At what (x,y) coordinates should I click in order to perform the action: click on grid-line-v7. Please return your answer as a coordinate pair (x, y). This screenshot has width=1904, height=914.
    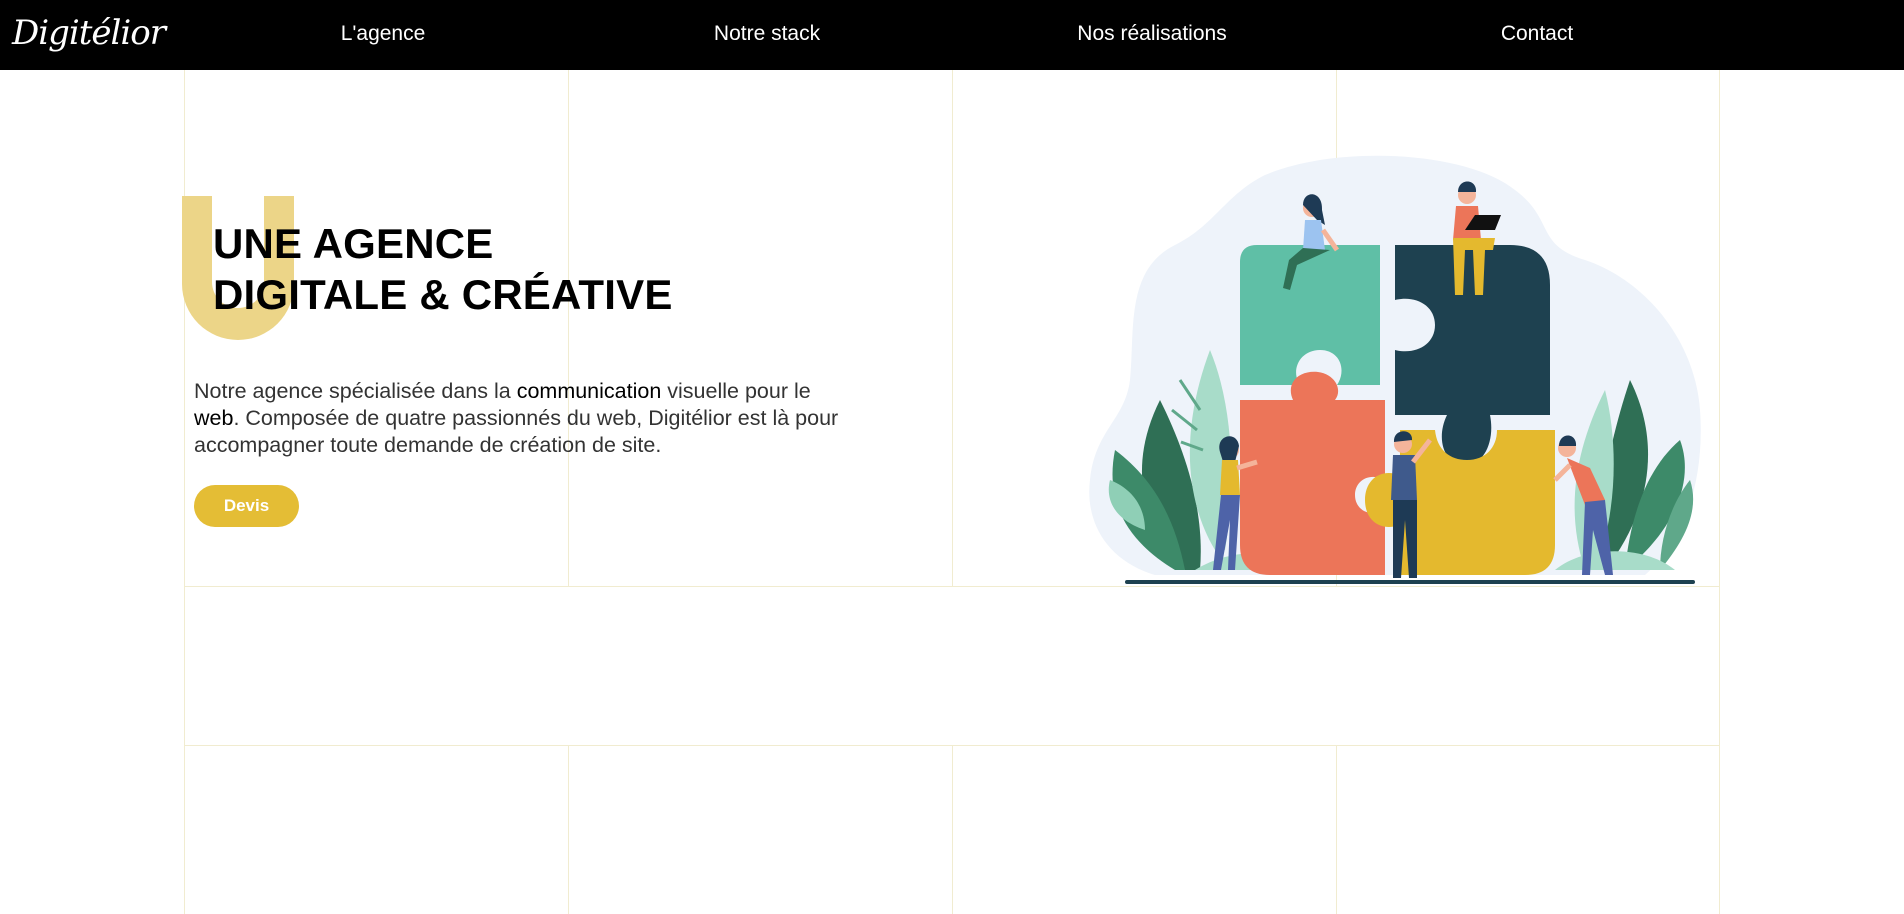
    Looking at the image, I should click on (952, 830).